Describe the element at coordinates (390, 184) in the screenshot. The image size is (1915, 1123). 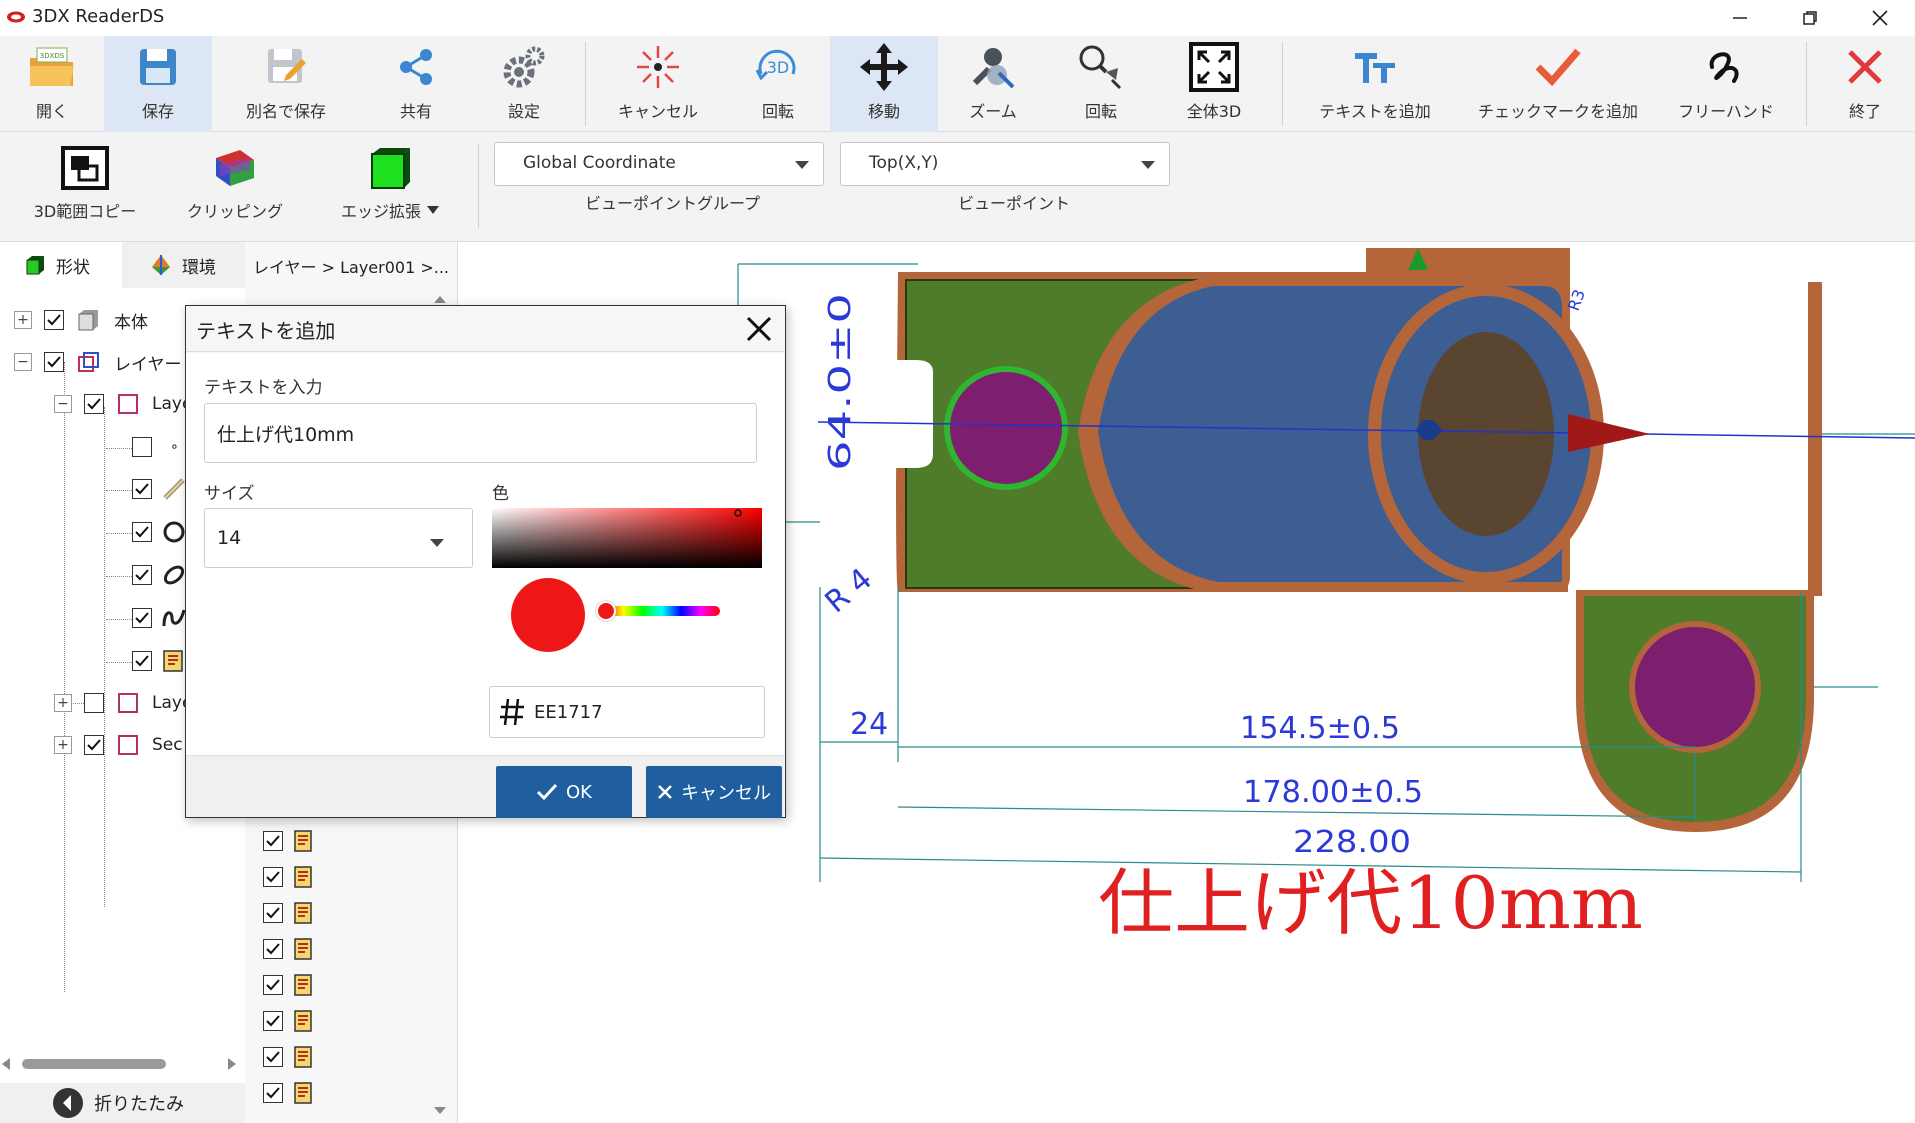
I see `edge-expand-button: エッジ拡張` at that location.